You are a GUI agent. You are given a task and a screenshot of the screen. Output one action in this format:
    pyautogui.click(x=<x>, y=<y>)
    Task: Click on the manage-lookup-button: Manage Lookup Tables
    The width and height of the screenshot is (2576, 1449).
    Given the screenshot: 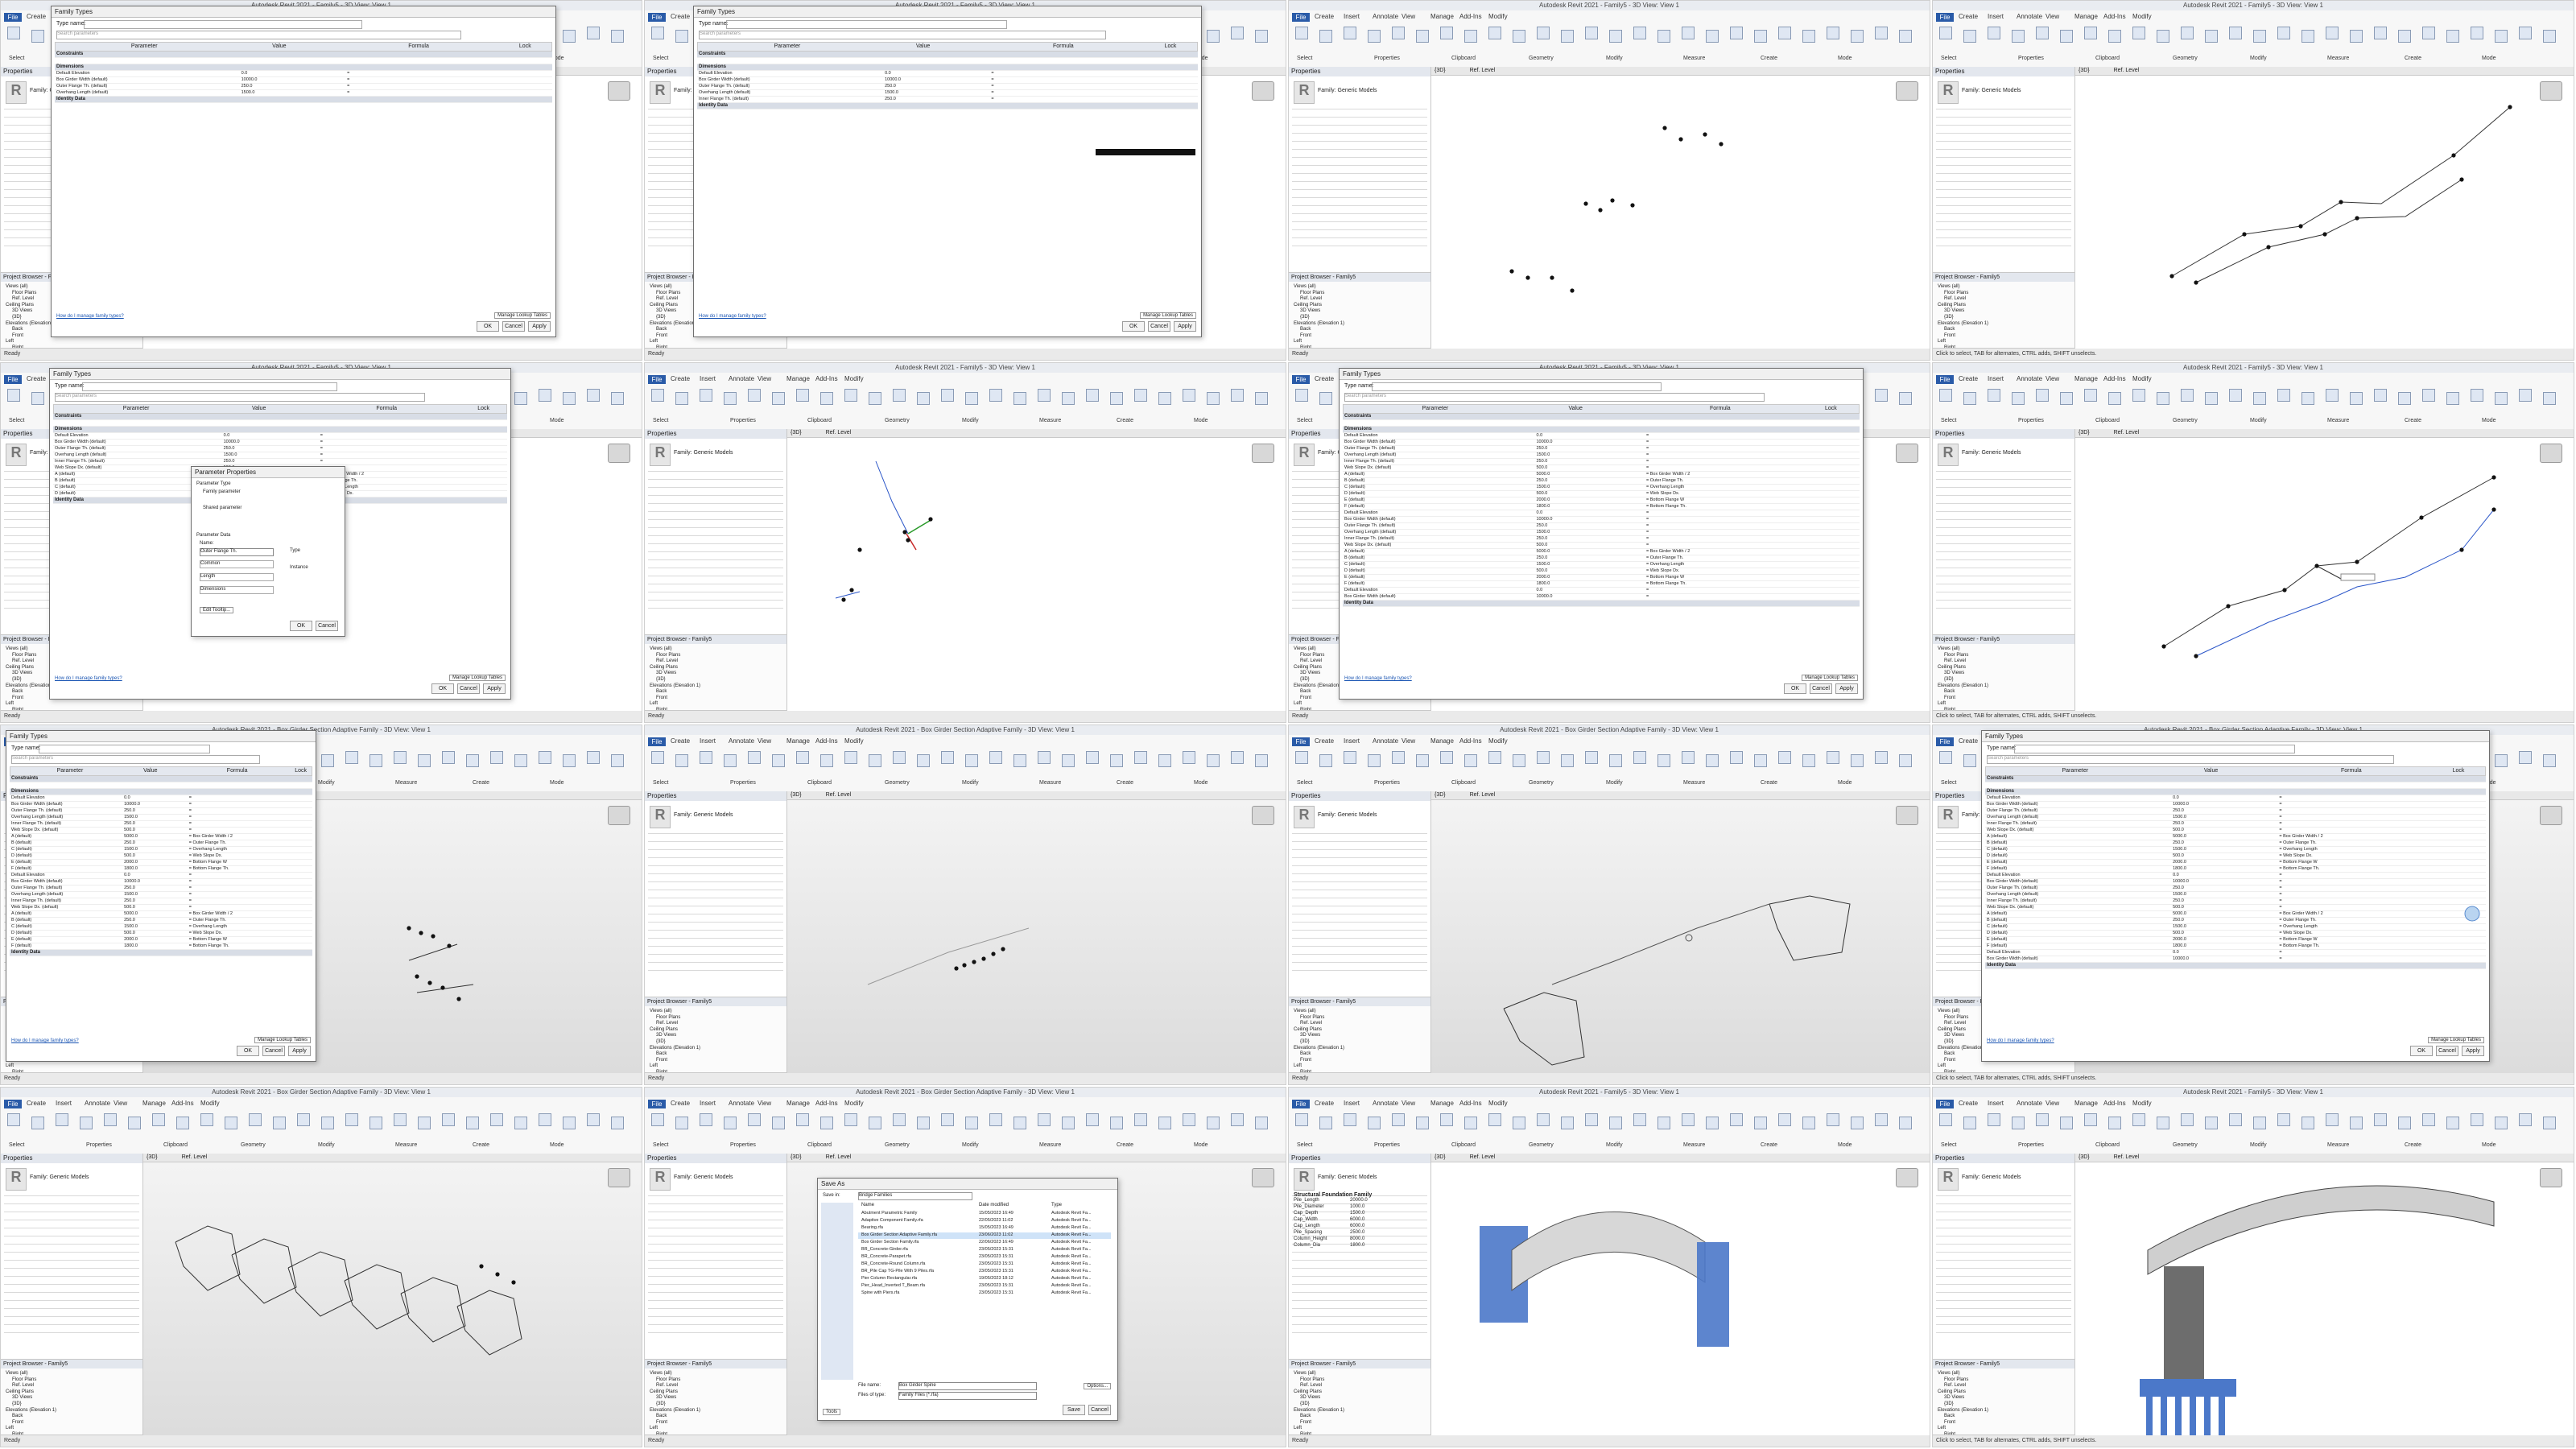 What is the action you would take?
    pyautogui.click(x=282, y=1040)
    